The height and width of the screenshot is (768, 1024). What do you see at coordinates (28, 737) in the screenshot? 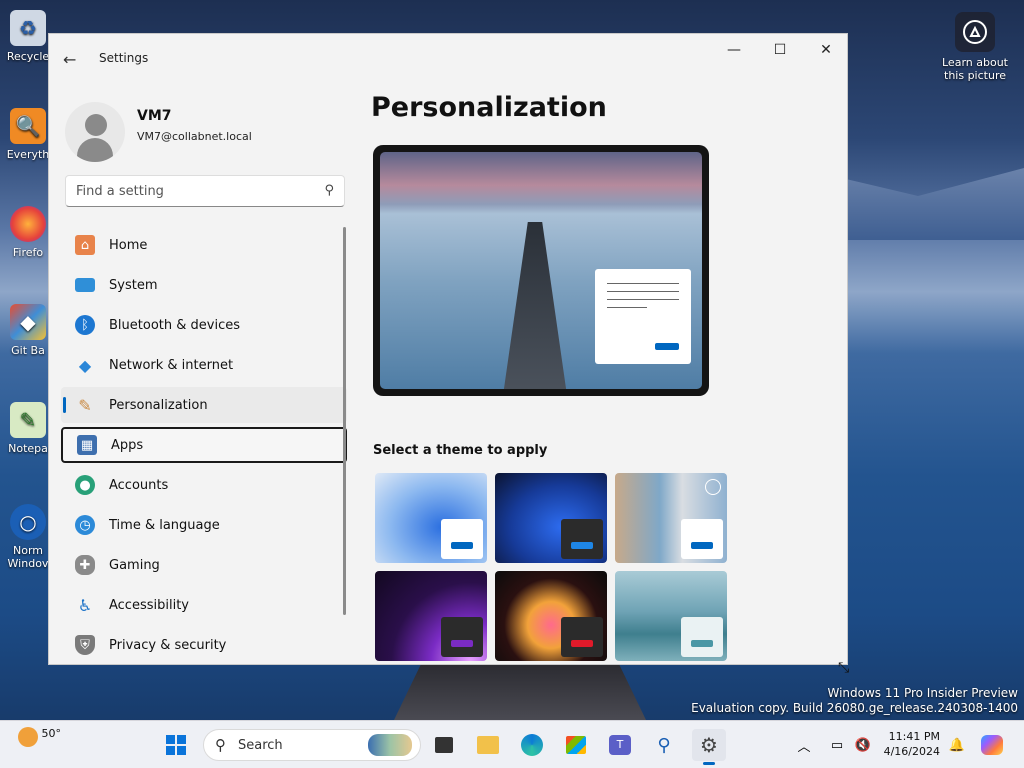
I see `weather-moon-icon` at bounding box center [28, 737].